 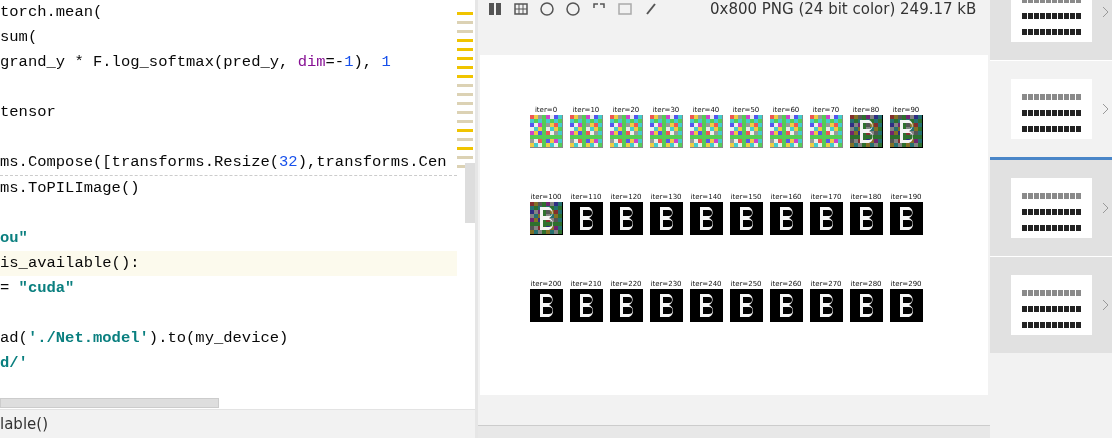 I want to click on code-token: './Net.model', so click(x=88, y=338).